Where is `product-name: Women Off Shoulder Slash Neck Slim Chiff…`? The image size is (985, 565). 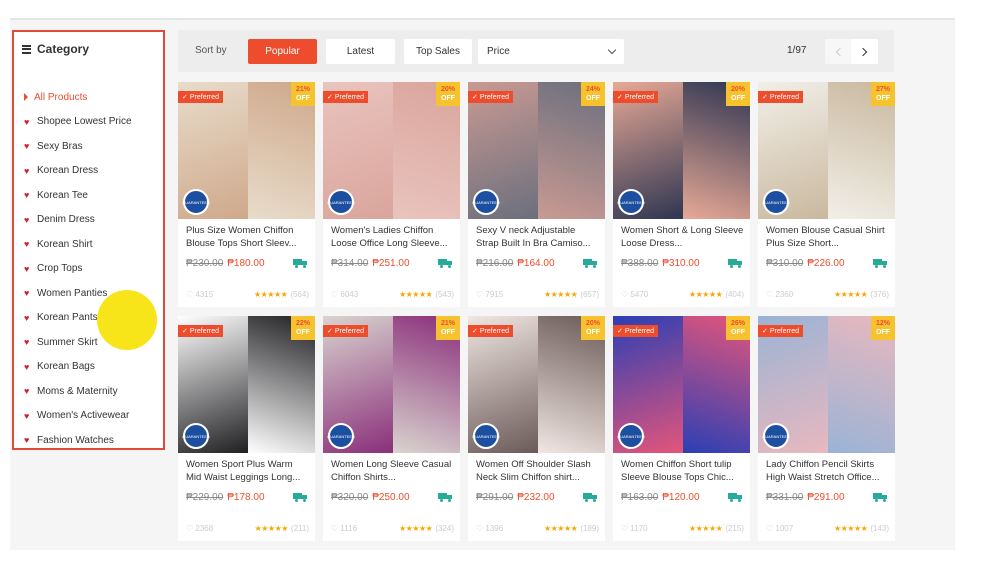
product-name: Women Off Shoulder Slash Neck Slim Chiff… is located at coordinates (538, 471).